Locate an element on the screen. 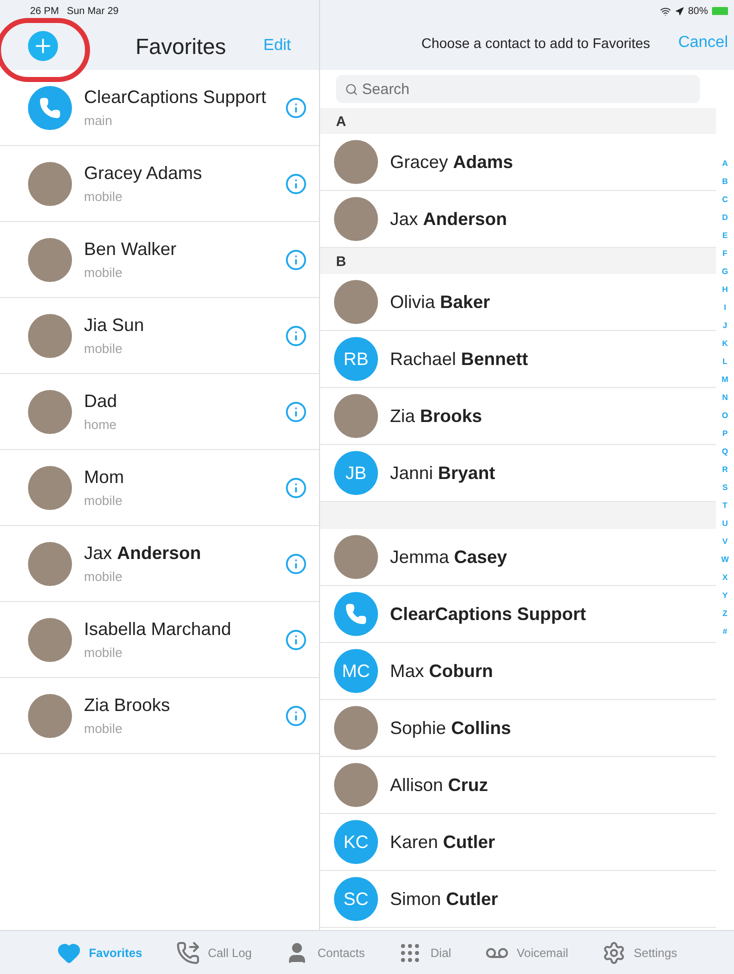 The width and height of the screenshot is (734, 974). index-letter: O is located at coordinates (725, 416).